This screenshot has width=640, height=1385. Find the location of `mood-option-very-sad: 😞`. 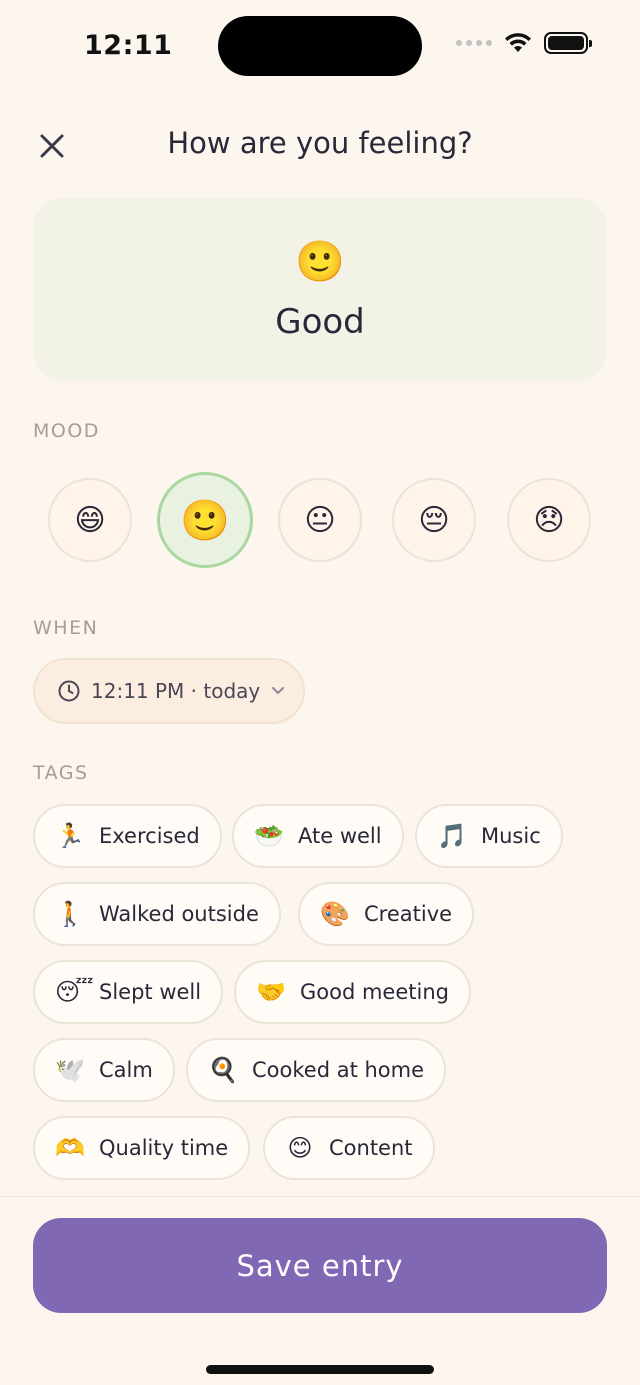

mood-option-very-sad: 😞 is located at coordinates (549, 520).